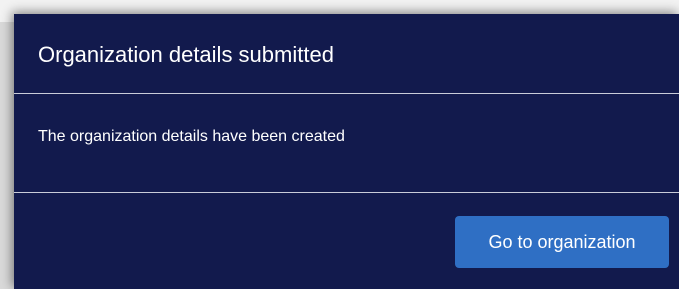 This screenshot has width=679, height=289. What do you see at coordinates (562, 242) in the screenshot?
I see `go-to-organization-button: Go to organization` at bounding box center [562, 242].